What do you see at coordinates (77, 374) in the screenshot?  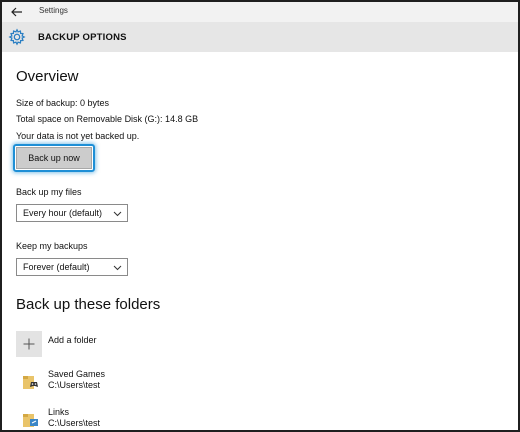 I see `folder-name: Saved Games` at bounding box center [77, 374].